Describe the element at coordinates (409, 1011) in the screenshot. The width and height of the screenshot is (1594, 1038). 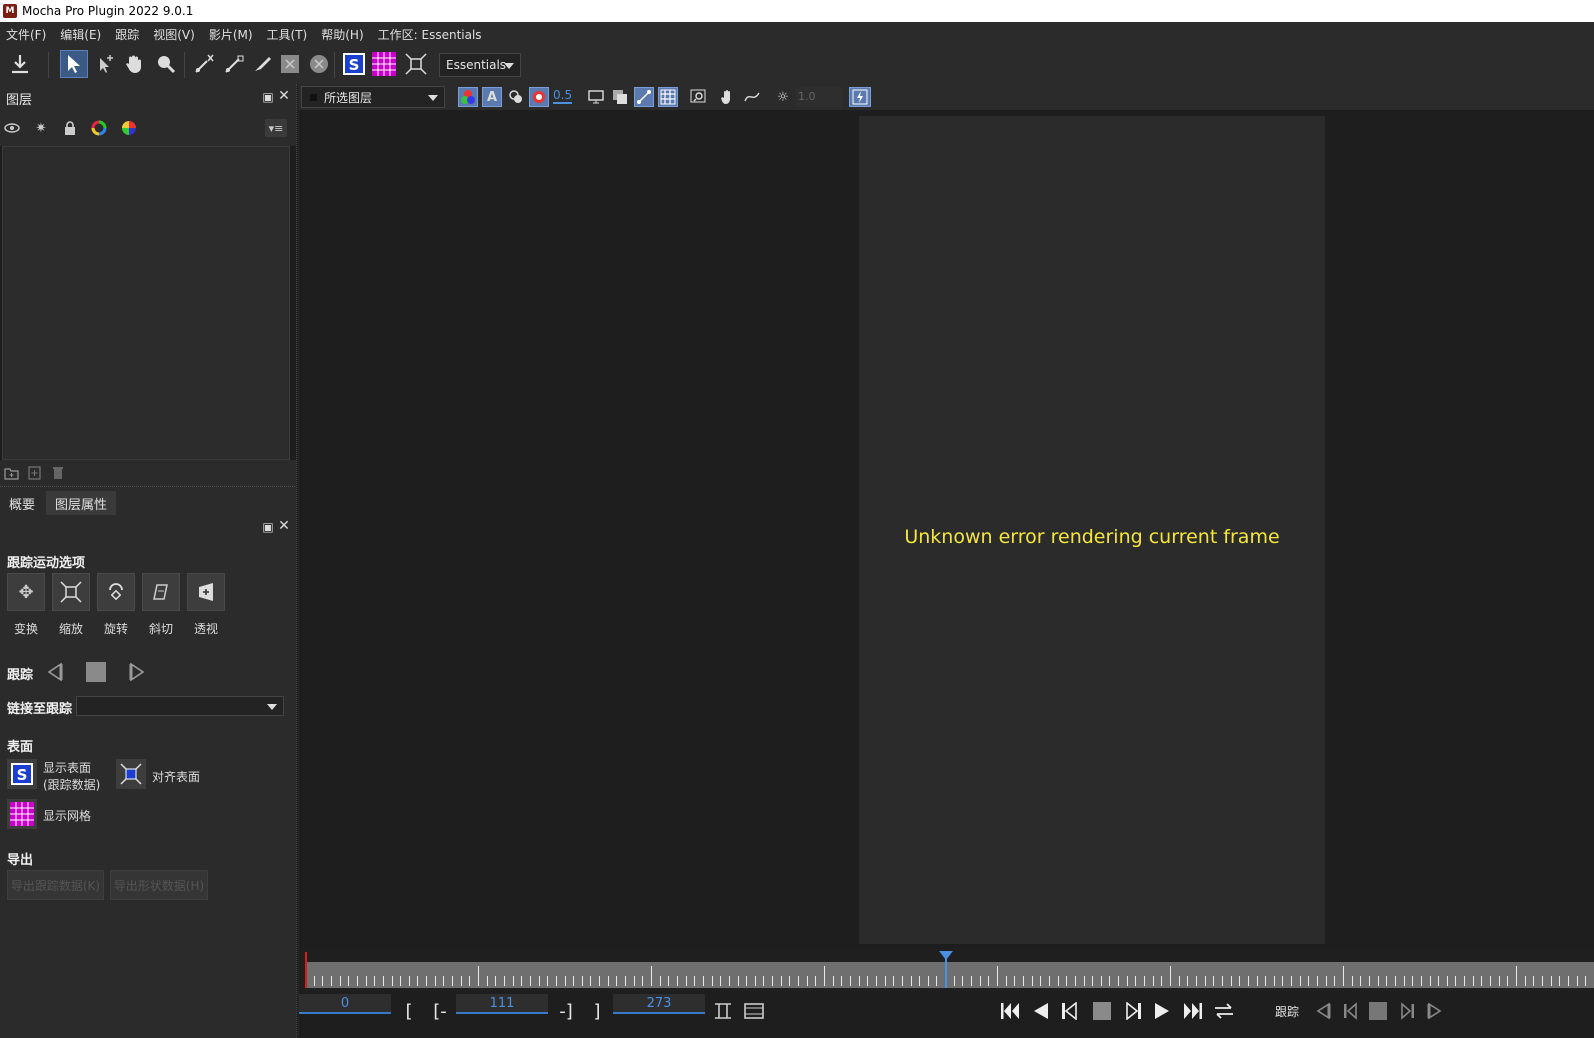
I see `set-start-bracket: [` at that location.